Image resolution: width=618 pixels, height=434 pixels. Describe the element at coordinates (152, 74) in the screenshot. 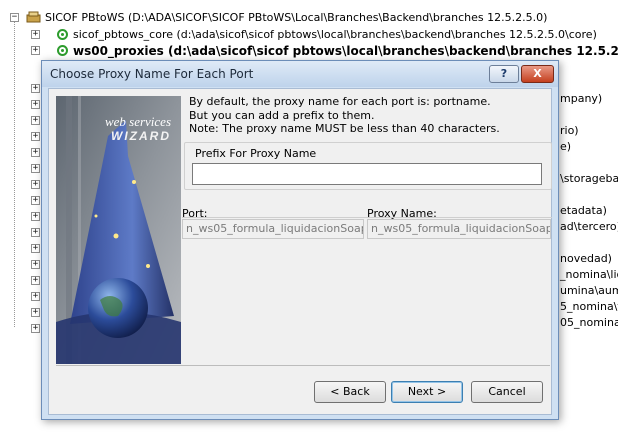

I see `dialog-title: Choose Proxy Name For Each Port` at that location.